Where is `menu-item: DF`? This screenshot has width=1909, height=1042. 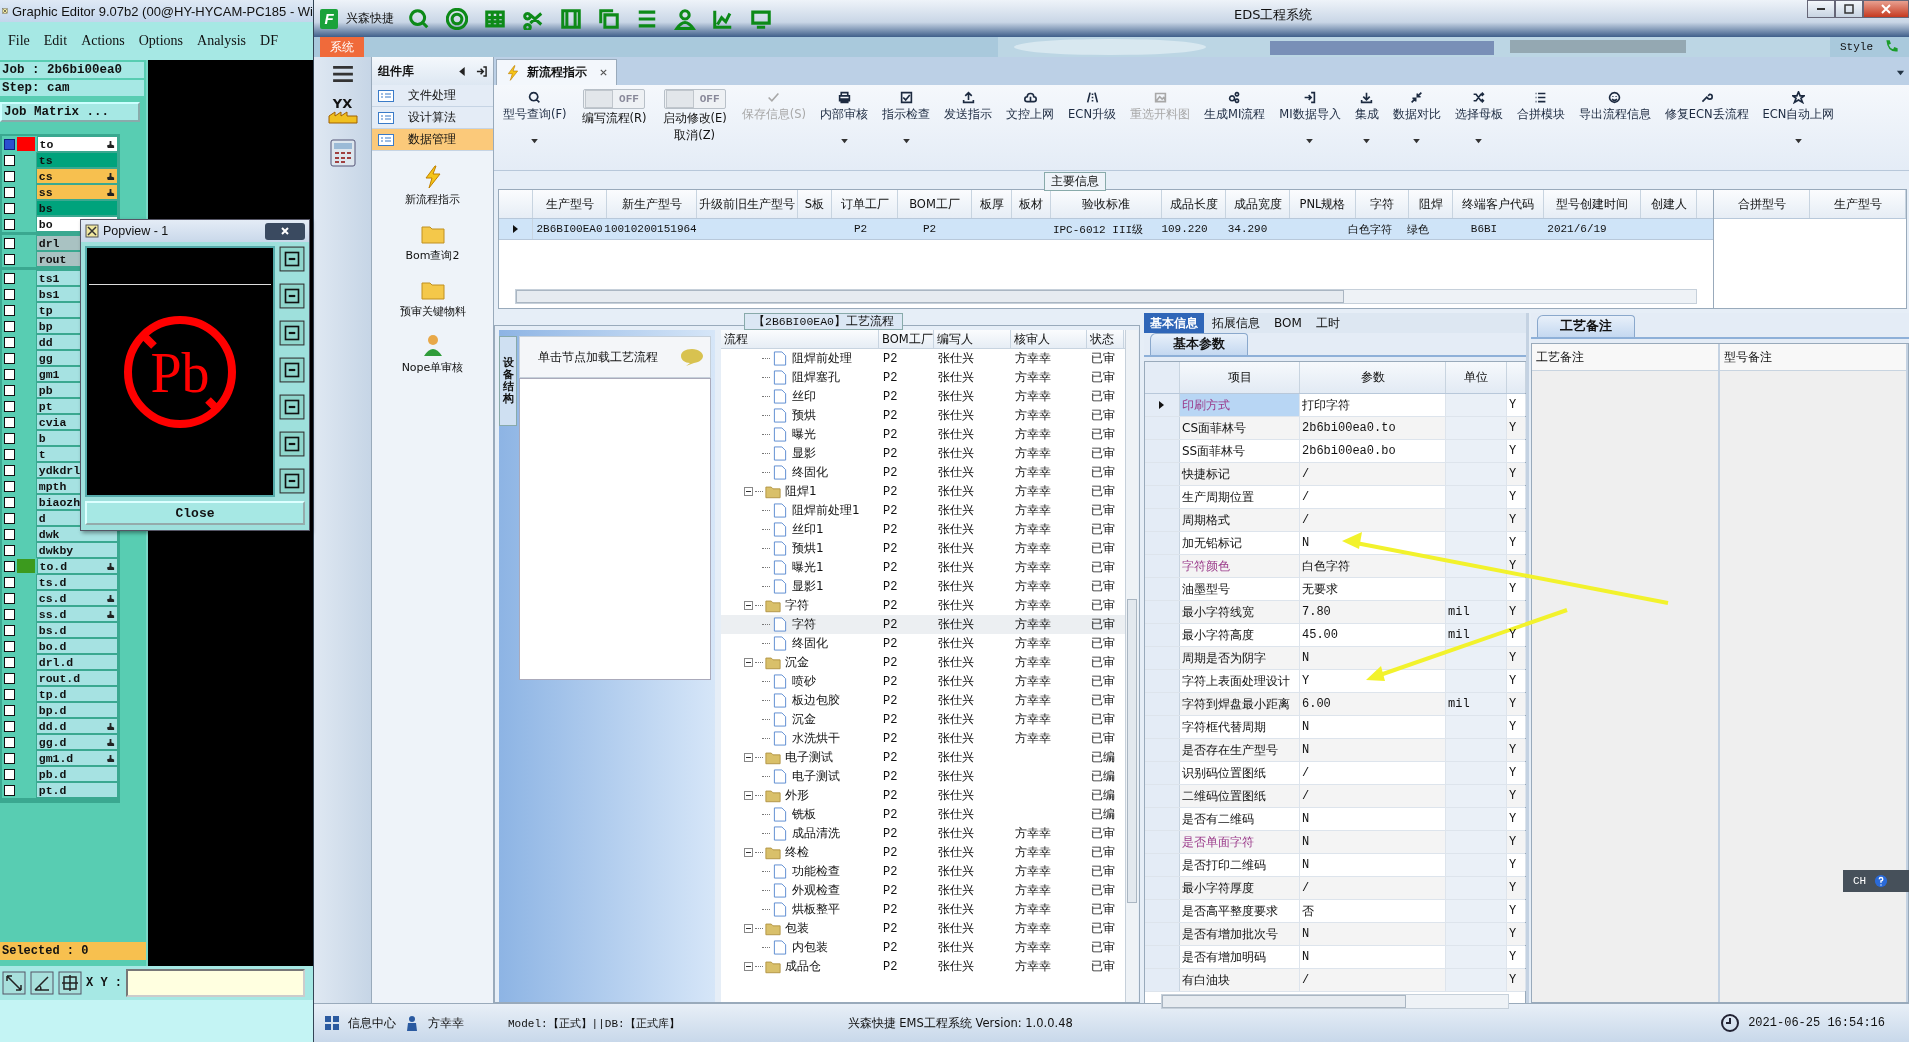 menu-item: DF is located at coordinates (269, 41).